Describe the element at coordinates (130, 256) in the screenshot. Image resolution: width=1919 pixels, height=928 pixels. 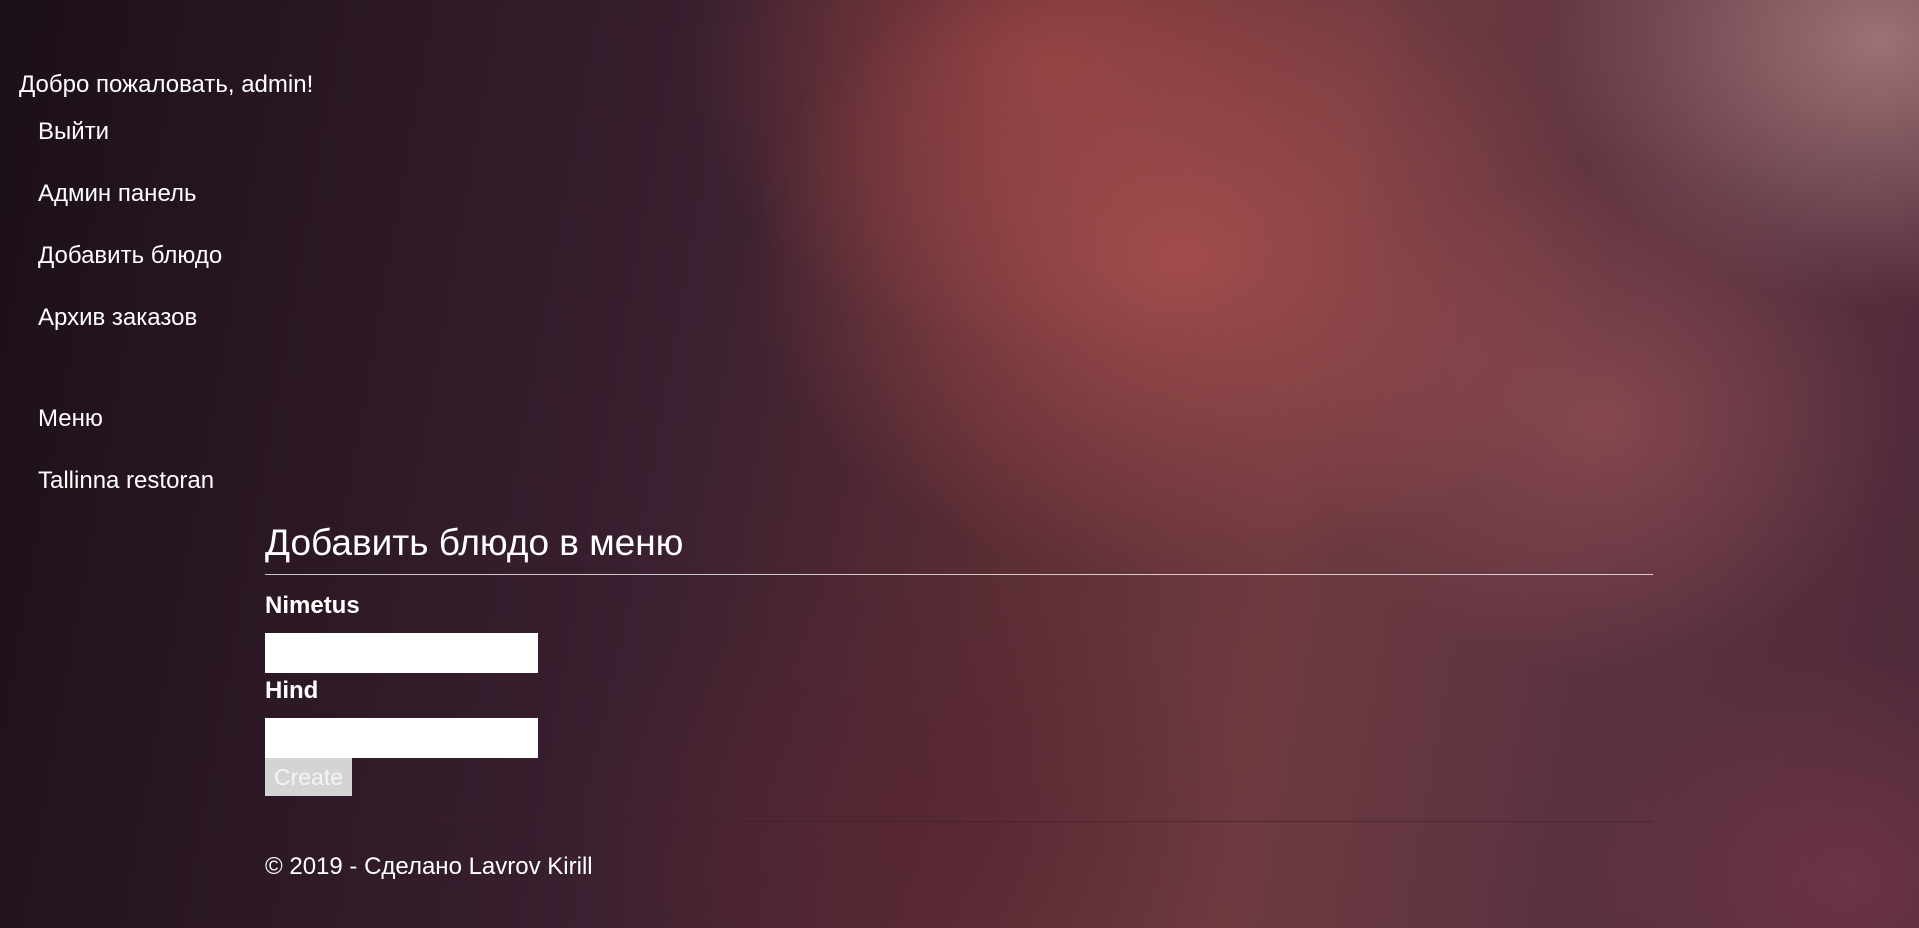
I see `nav-item-add-dish: Добавить блюдо` at that location.